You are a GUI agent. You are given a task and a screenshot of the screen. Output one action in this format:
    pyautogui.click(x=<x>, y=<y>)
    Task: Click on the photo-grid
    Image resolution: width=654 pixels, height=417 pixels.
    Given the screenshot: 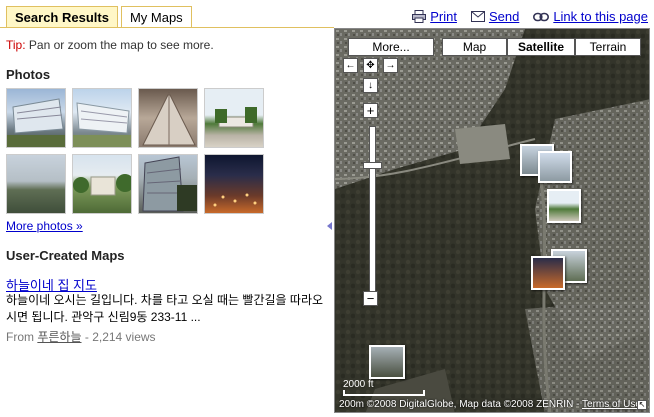 What is the action you would take?
    pyautogui.click(x=135, y=151)
    